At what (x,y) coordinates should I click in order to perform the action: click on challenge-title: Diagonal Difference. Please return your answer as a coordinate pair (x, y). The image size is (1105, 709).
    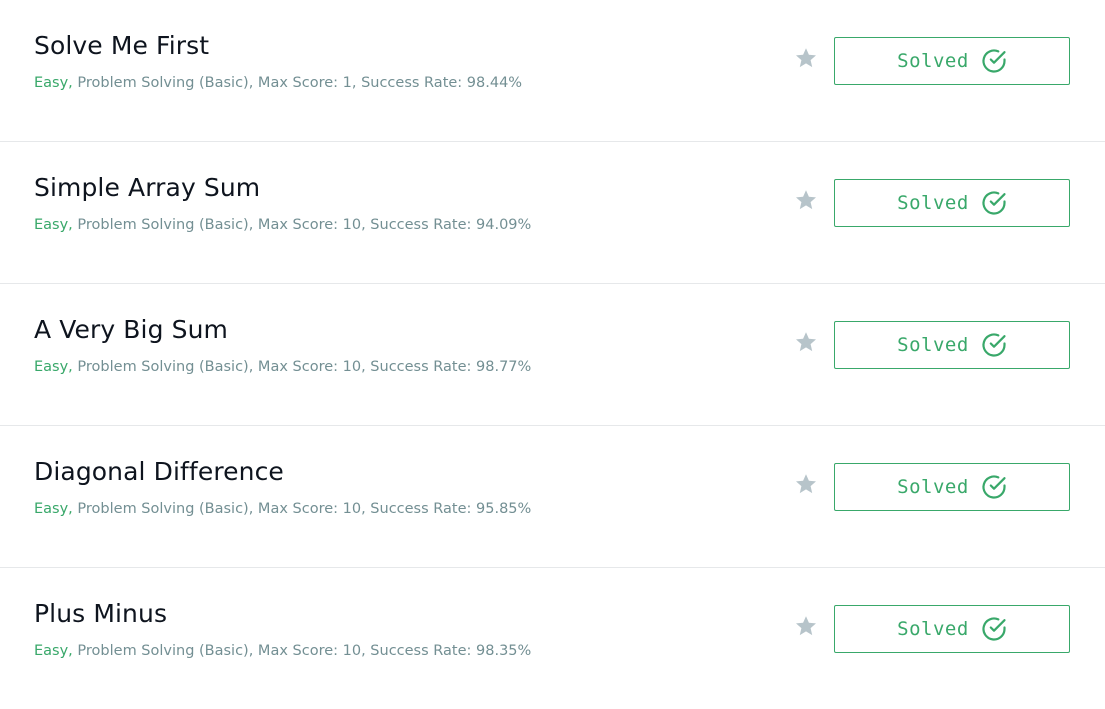
    Looking at the image, I should click on (159, 471).